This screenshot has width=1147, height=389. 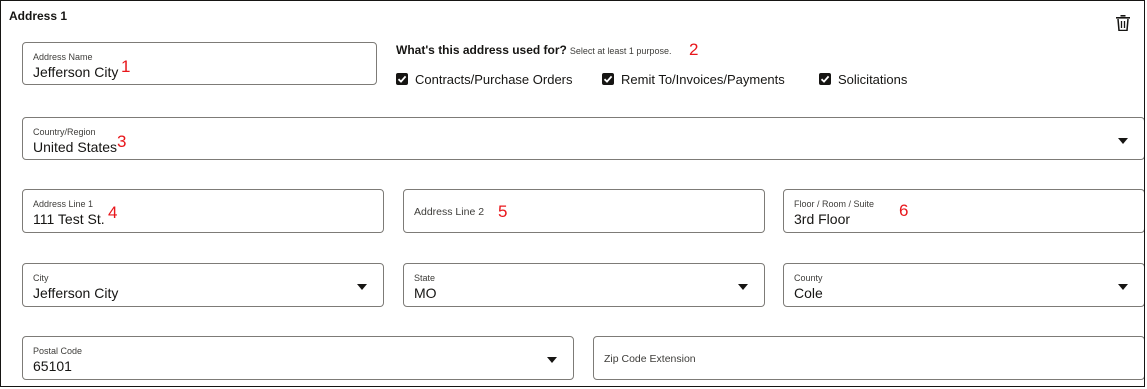 I want to click on state-select: State MO, so click(x=584, y=285).